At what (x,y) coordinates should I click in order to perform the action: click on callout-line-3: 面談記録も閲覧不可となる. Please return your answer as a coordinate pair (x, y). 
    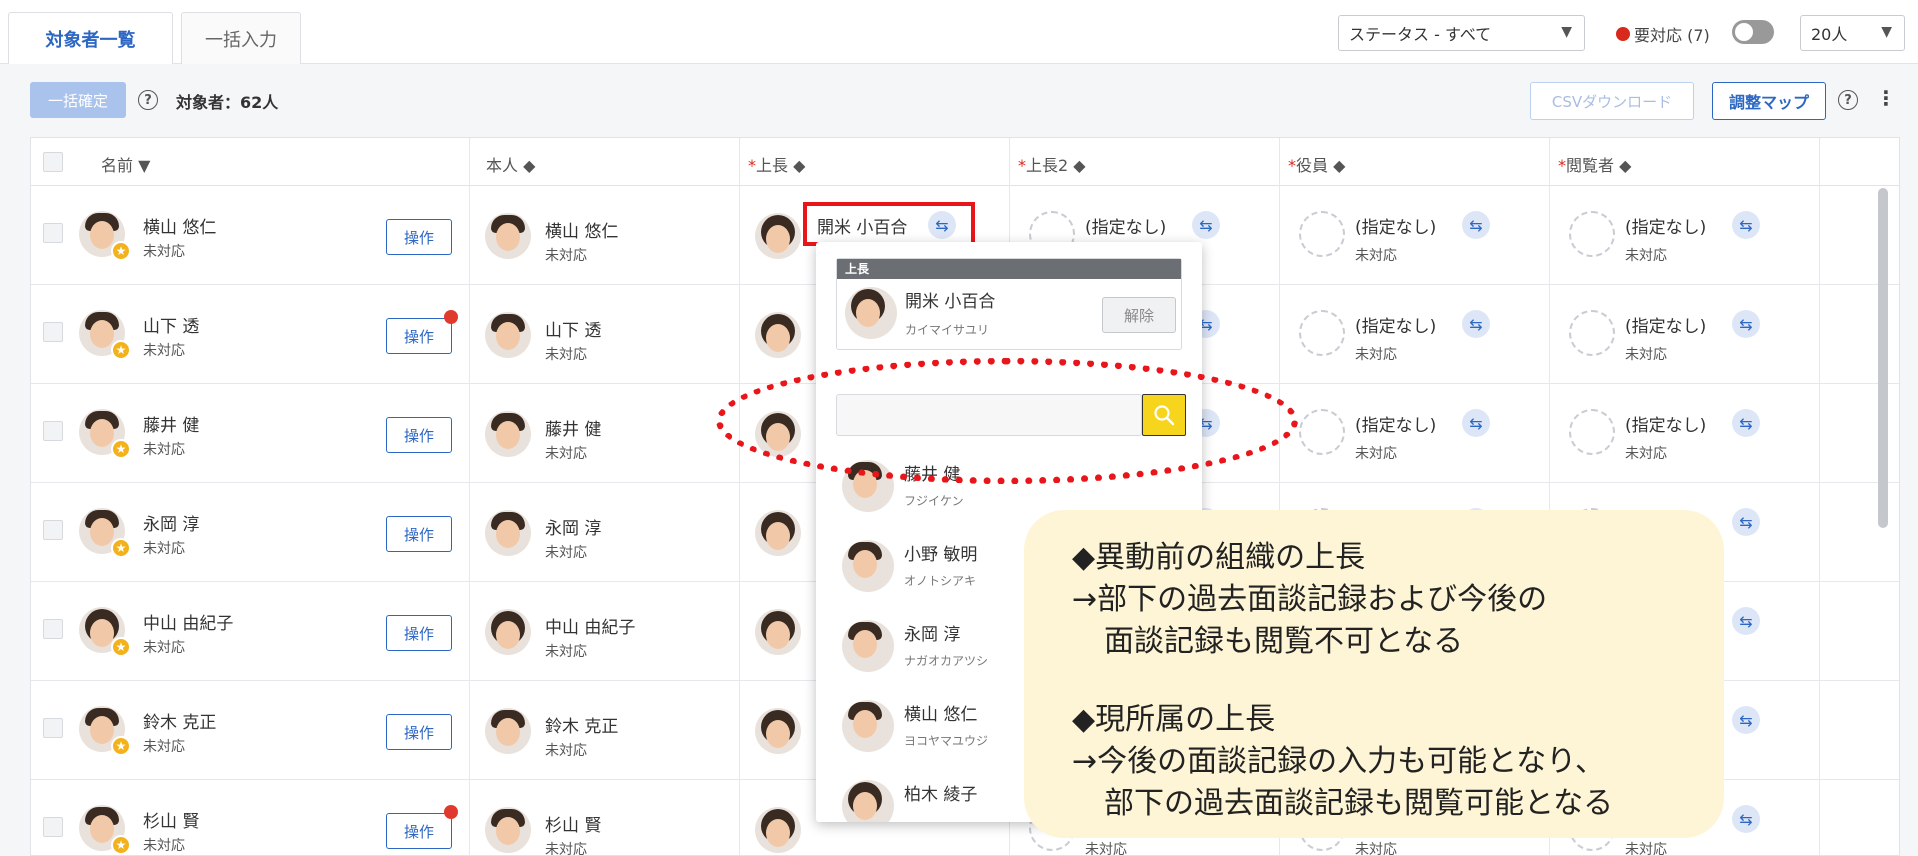
    Looking at the image, I should click on (1284, 641).